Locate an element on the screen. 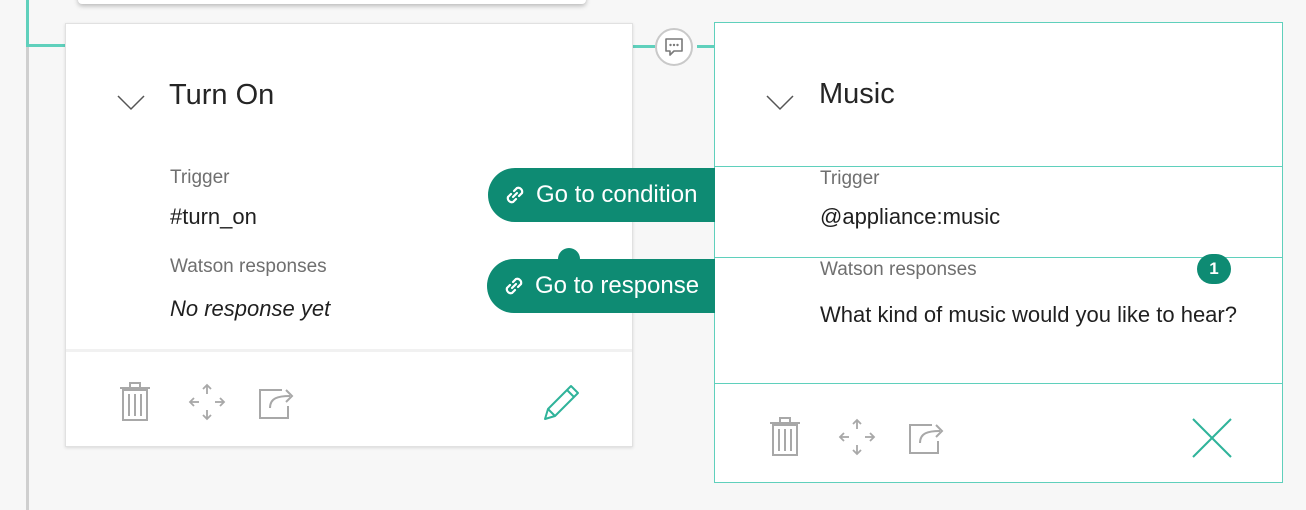  go-to-response-label: Go to response is located at coordinates (617, 285).